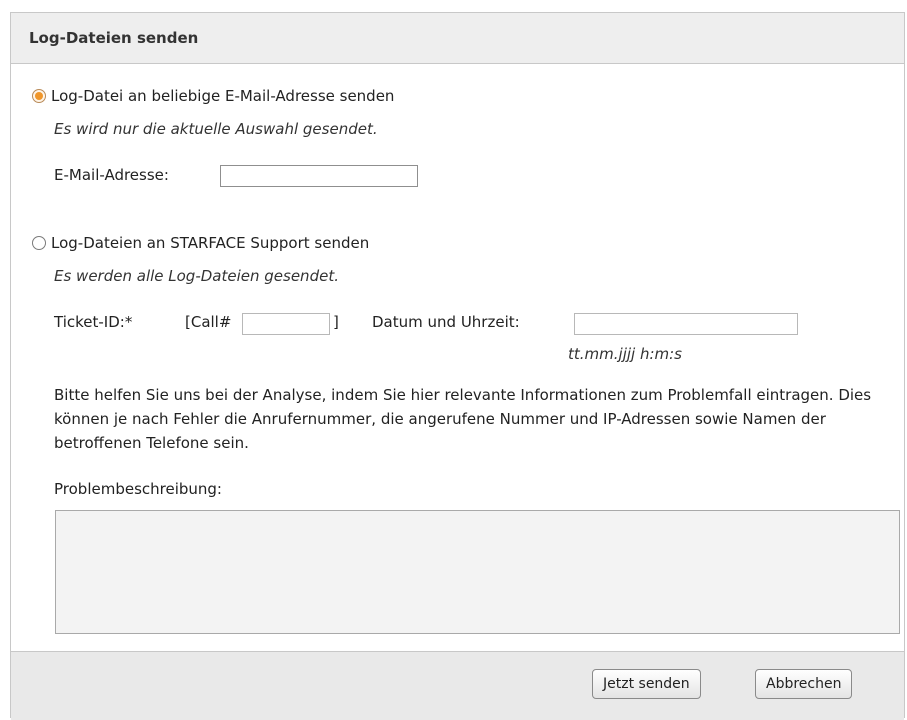 The width and height of the screenshot is (907, 720). I want to click on dialog-title: Log-Dateien senden, so click(114, 38).